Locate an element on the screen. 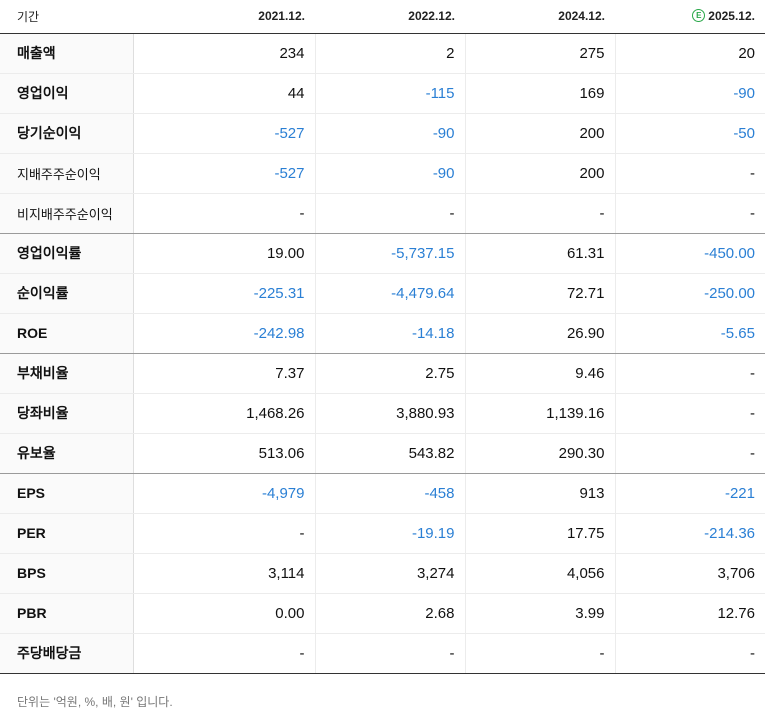 This screenshot has width=765, height=718. value-cell: -19.19 is located at coordinates (389, 533).